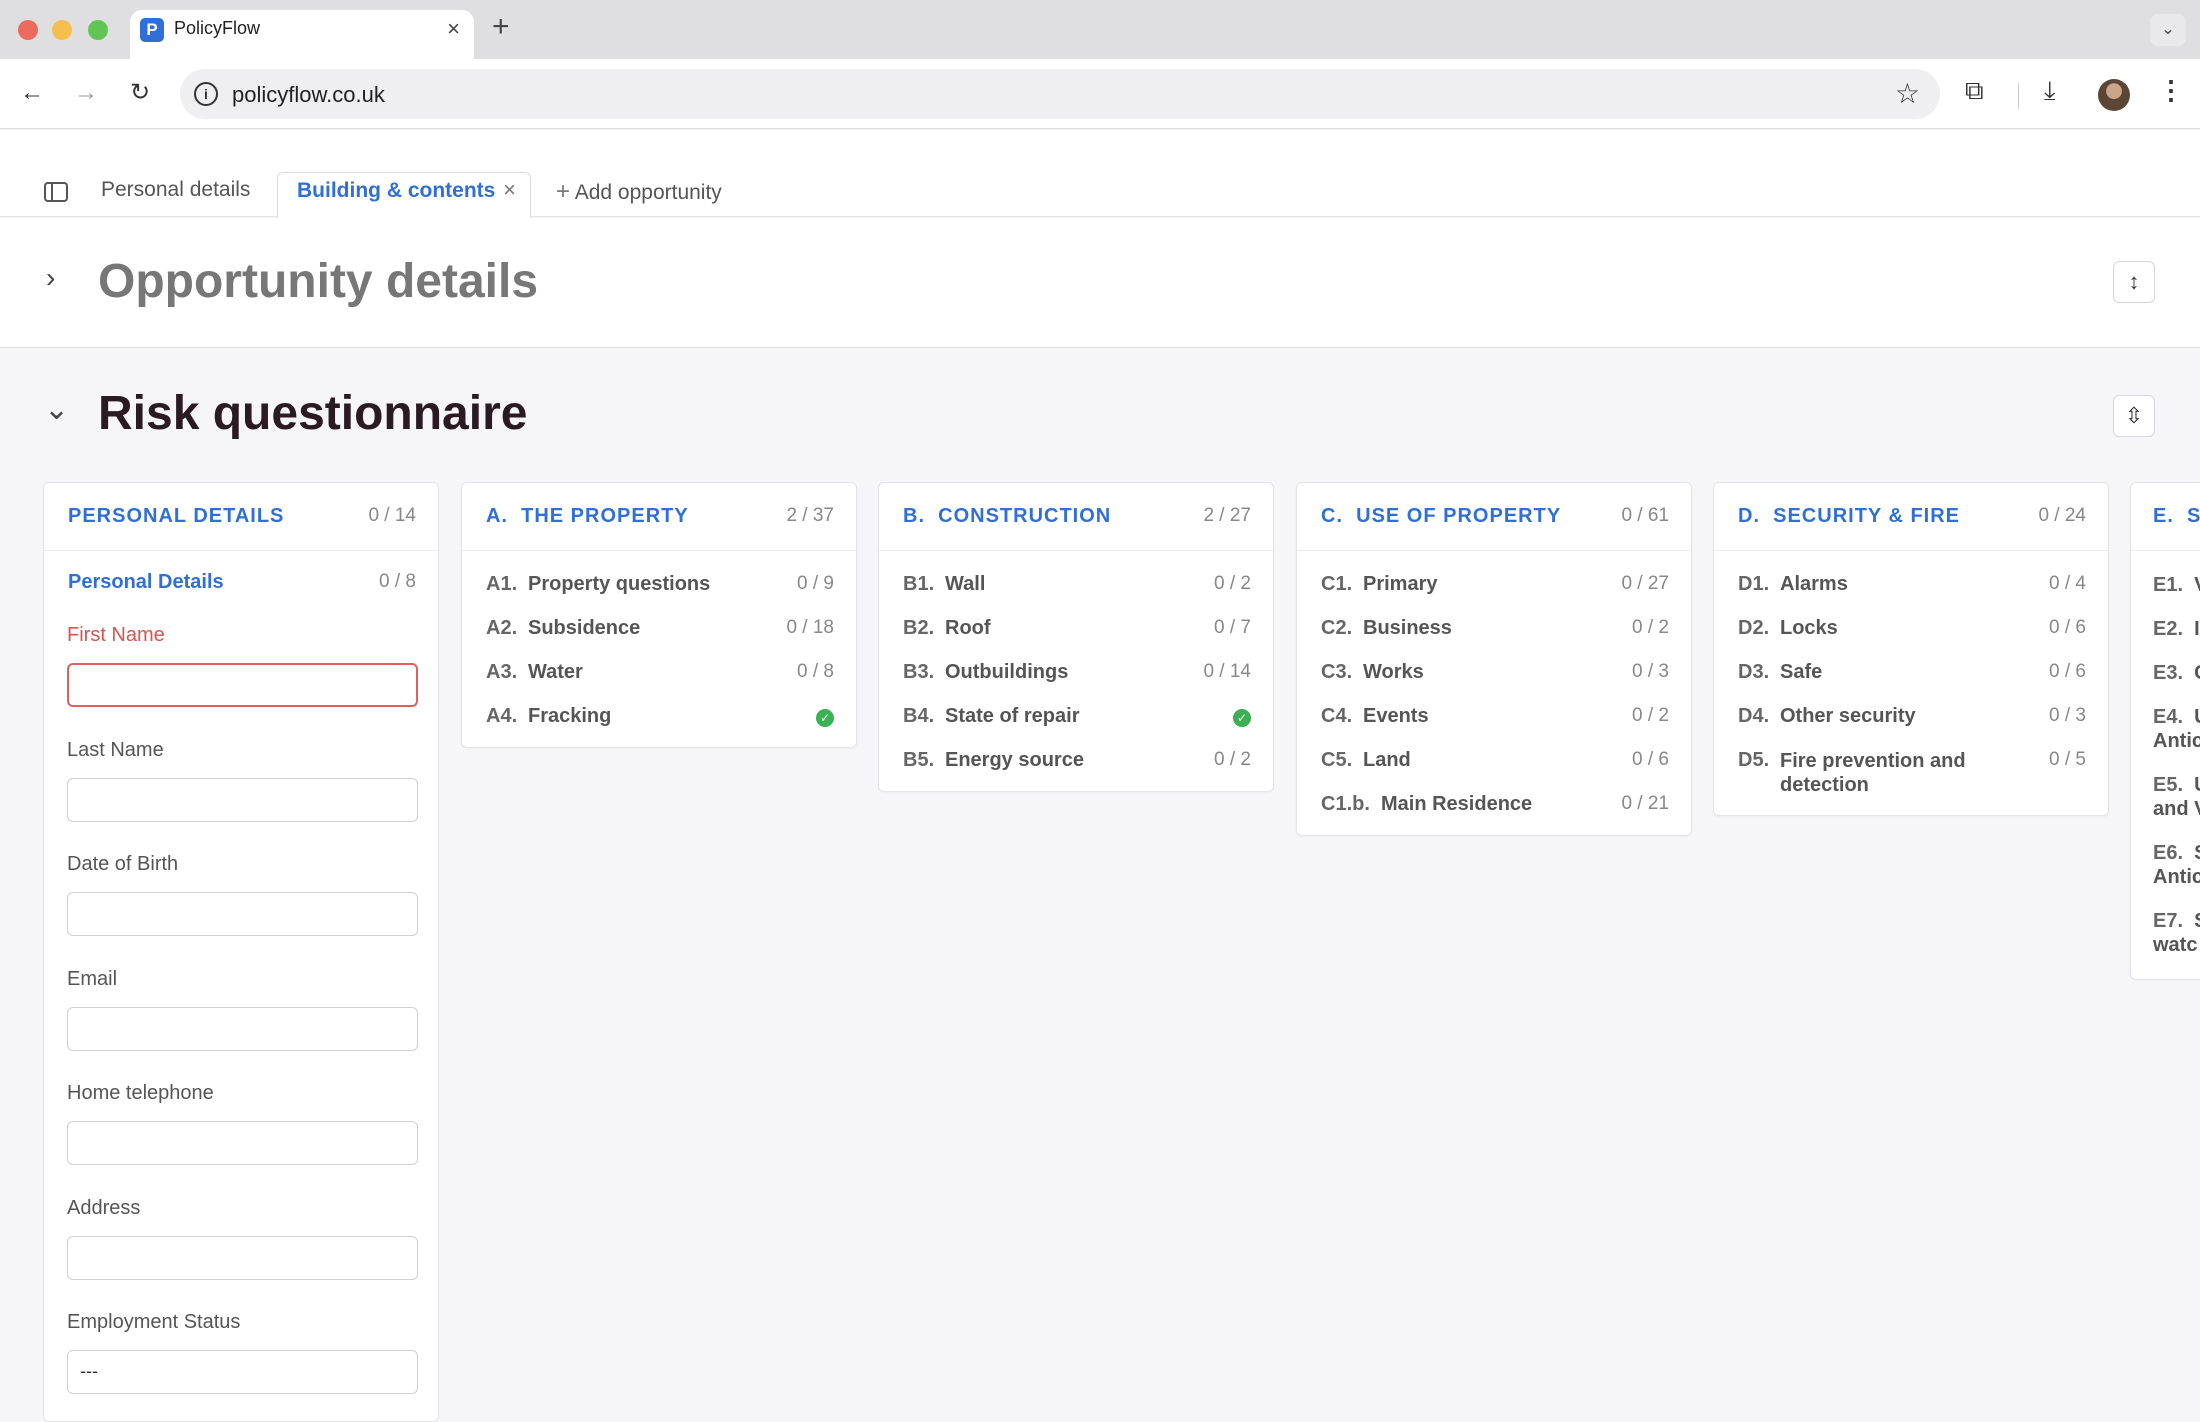 The image size is (2200, 1422). Describe the element at coordinates (815, 583) in the screenshot. I see `row-progress: 0 / 9` at that location.